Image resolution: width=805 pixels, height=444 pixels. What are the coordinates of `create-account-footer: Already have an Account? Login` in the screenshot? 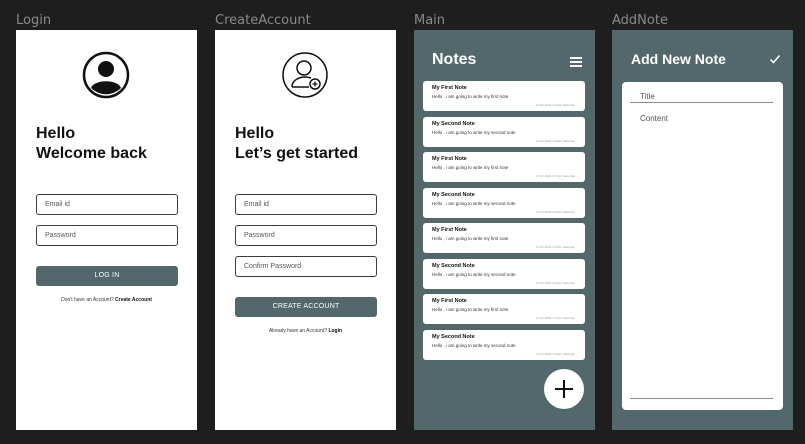 It's located at (305, 331).